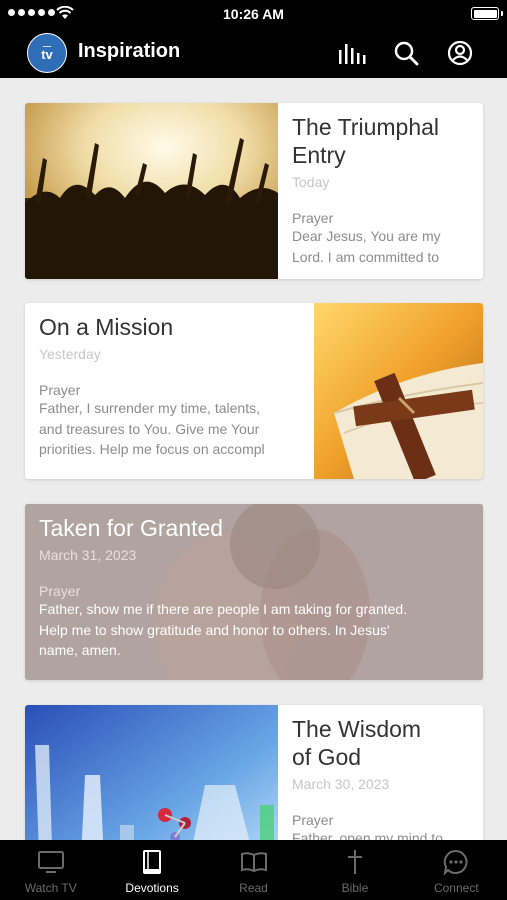  Describe the element at coordinates (487, 13) in the screenshot. I see `battery-icon` at that location.